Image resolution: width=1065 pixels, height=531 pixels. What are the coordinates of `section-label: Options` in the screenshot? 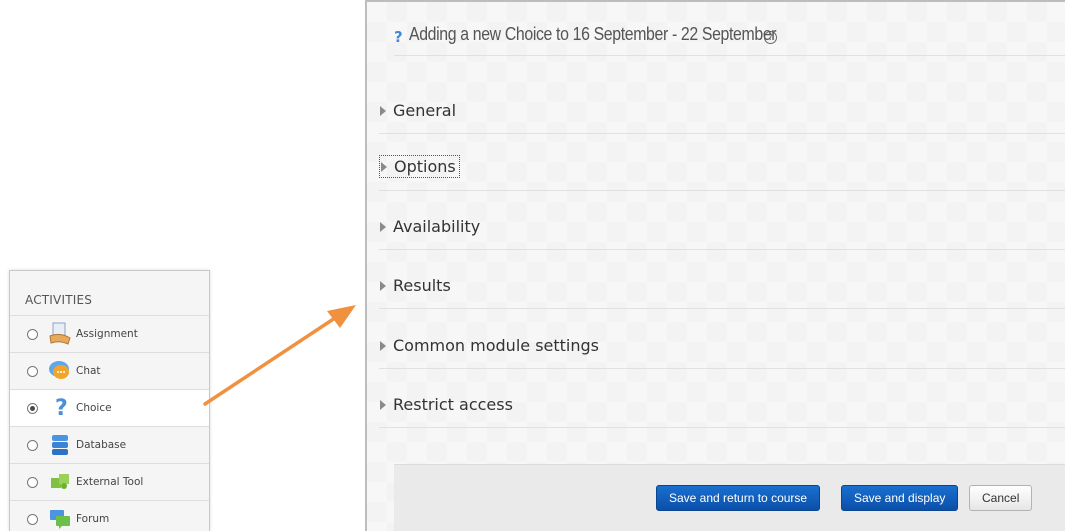 It's located at (425, 166).